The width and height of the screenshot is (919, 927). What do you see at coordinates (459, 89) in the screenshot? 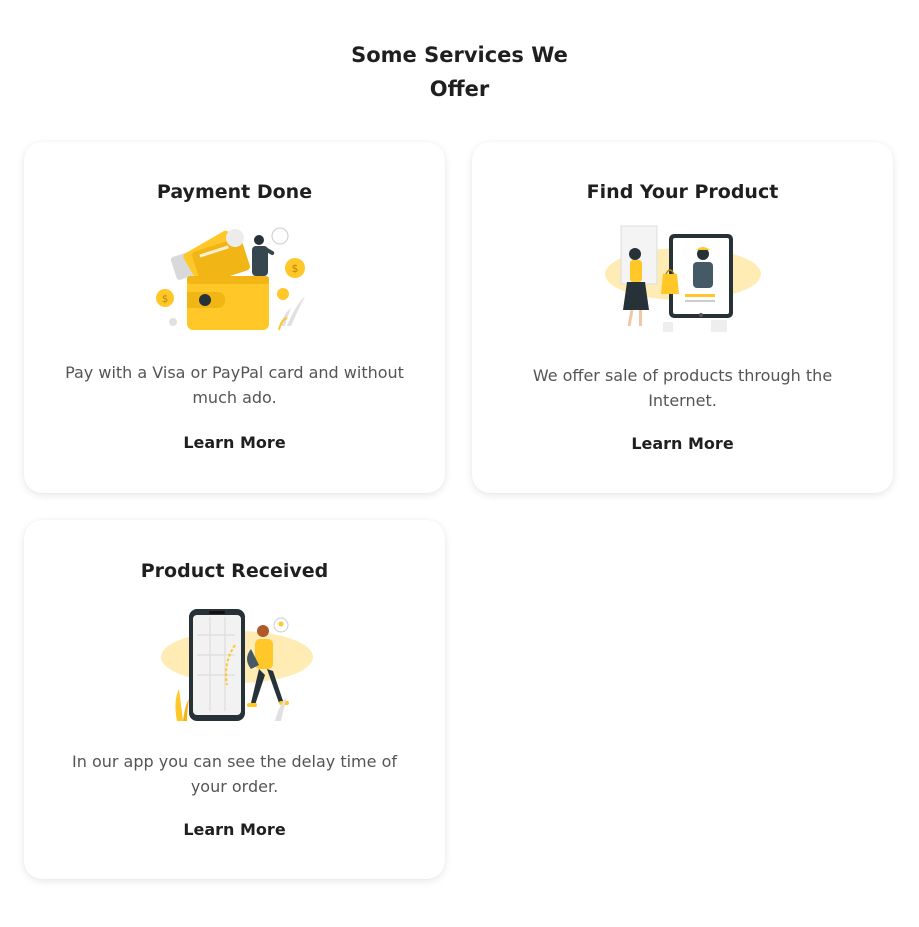
I see `section-title-line-2: Offer` at bounding box center [459, 89].